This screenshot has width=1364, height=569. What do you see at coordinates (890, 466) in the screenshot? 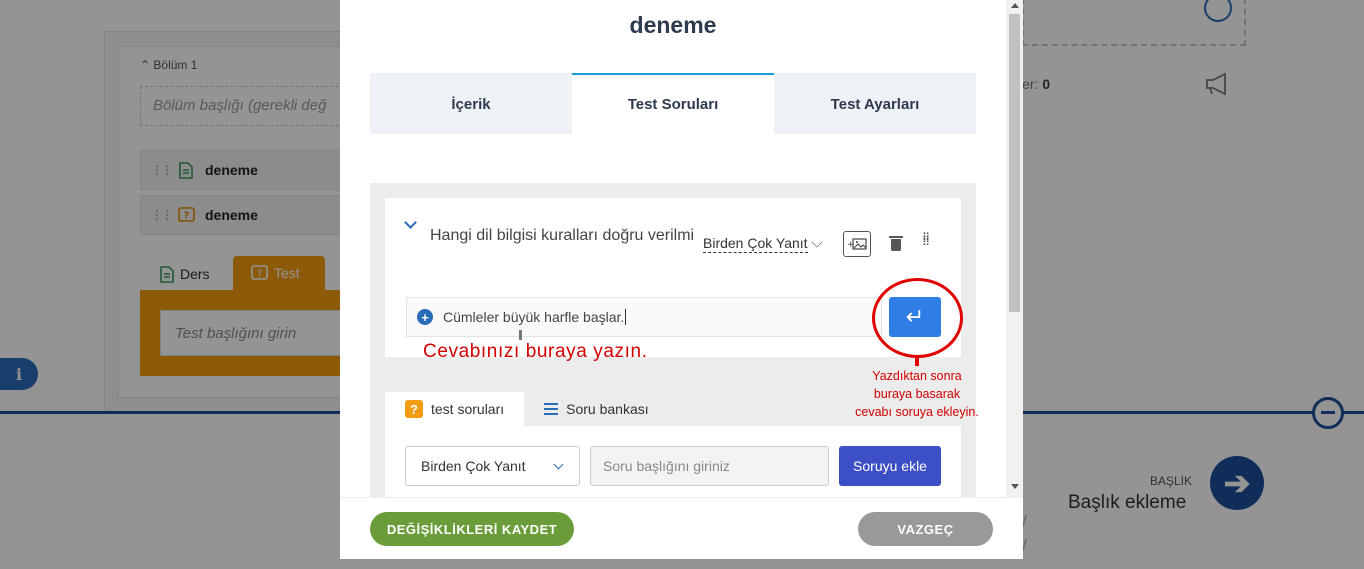
I see `add-question-button: Soruyu ekle` at bounding box center [890, 466].